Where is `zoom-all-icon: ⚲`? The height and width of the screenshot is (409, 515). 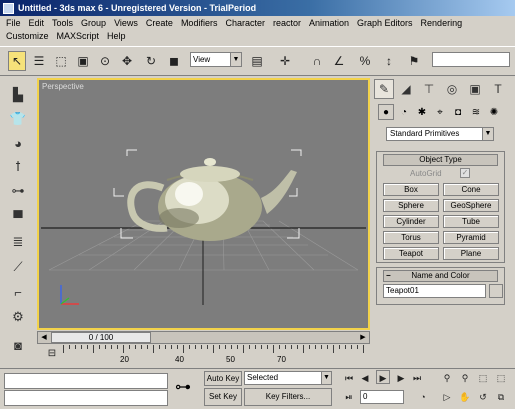
zoom-all-icon: ⚲ is located at coordinates (465, 378).